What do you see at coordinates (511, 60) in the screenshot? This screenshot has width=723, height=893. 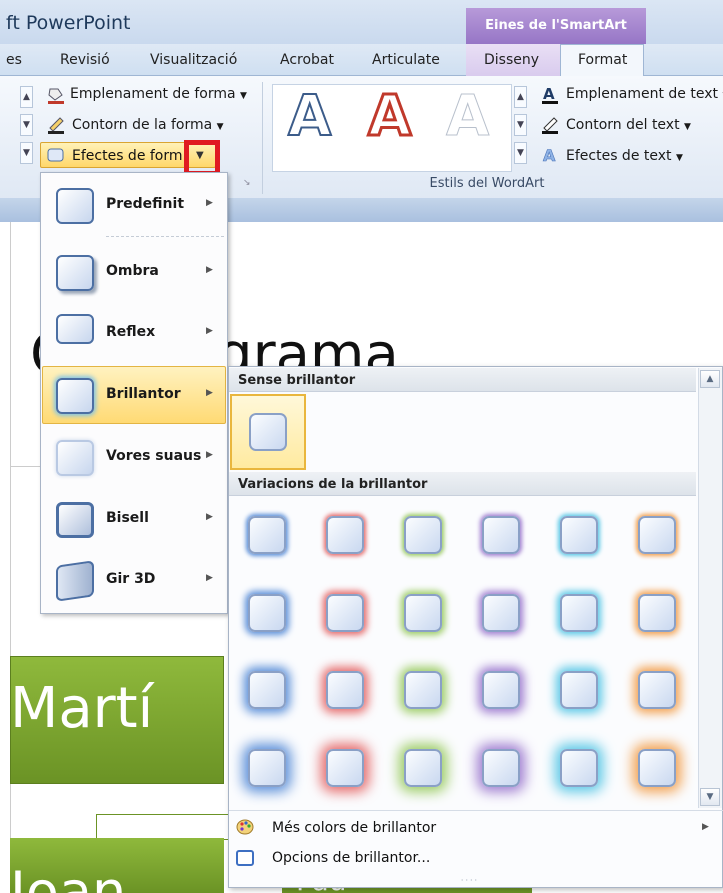 I see `tab-disseny: Disseny` at bounding box center [511, 60].